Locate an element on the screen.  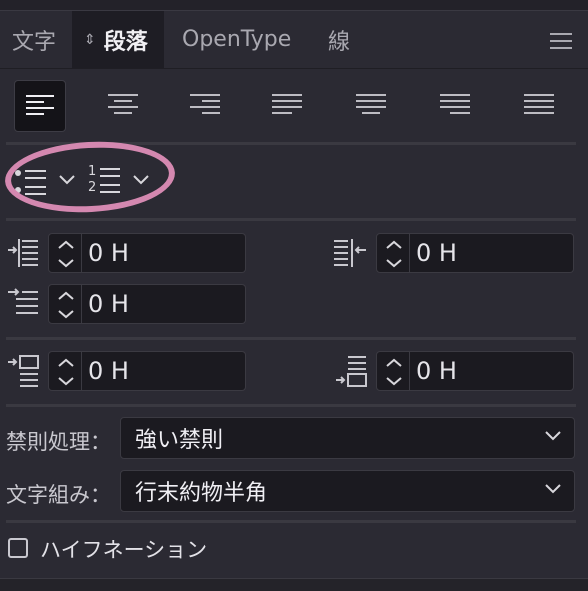
mojikumi-value: 行末約物半角 is located at coordinates (201, 493).